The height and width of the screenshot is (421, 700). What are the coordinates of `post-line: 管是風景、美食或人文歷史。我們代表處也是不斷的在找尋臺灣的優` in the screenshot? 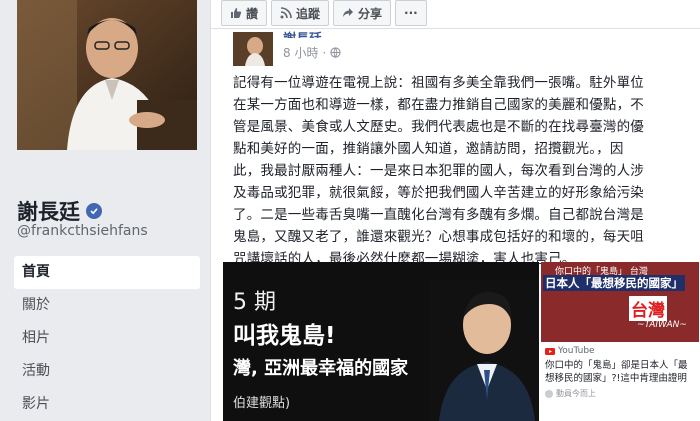 It's located at (438, 127).